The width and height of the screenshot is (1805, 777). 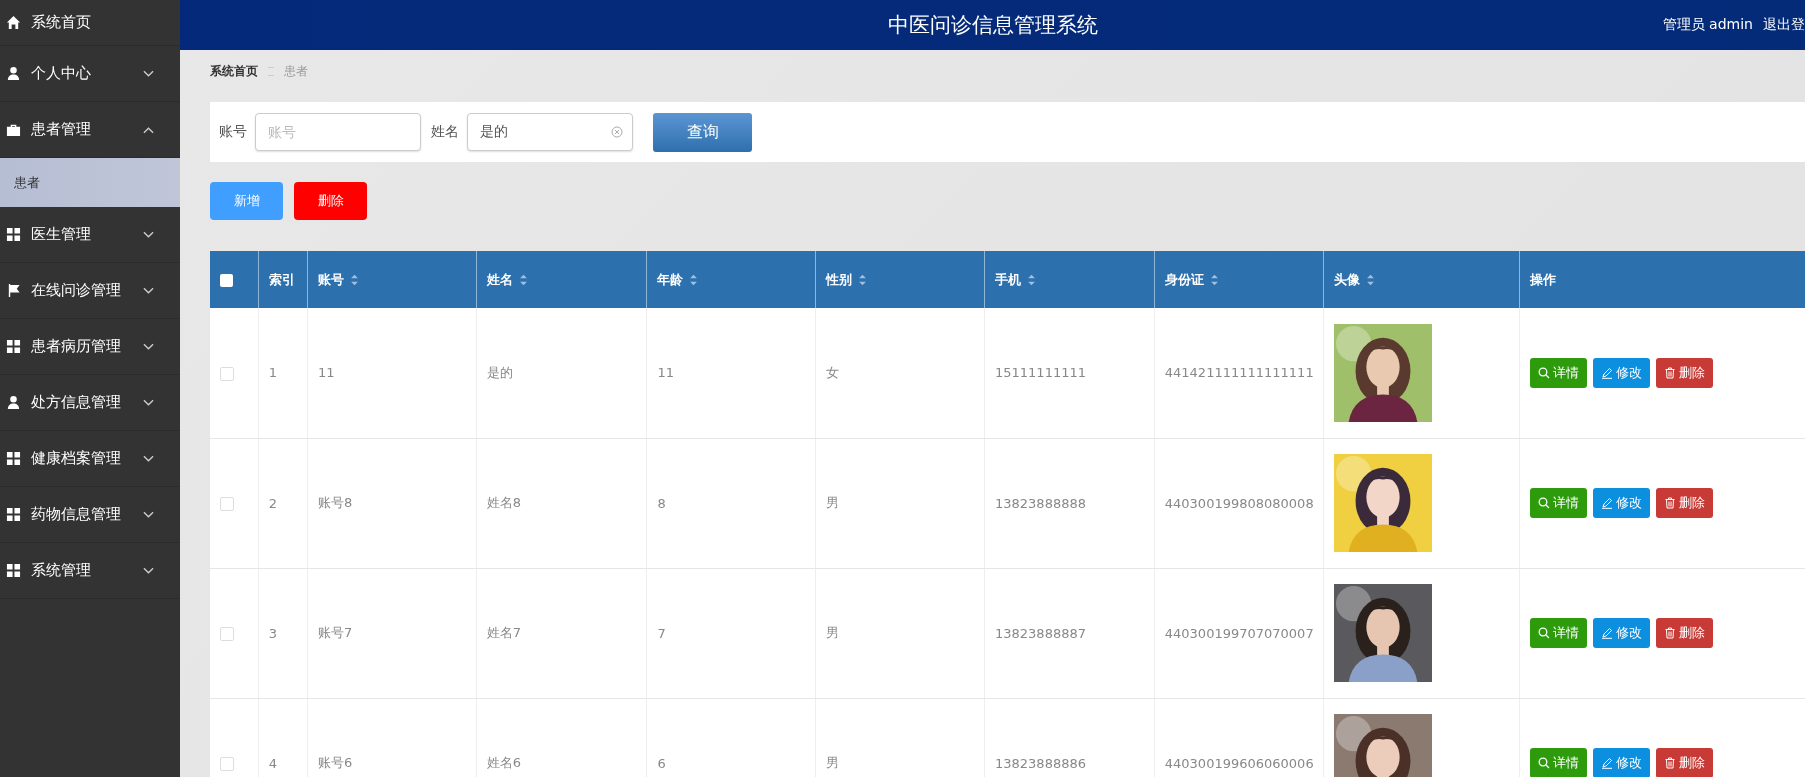 What do you see at coordinates (1707, 25) in the screenshot?
I see `user-label: 管理员 admin` at bounding box center [1707, 25].